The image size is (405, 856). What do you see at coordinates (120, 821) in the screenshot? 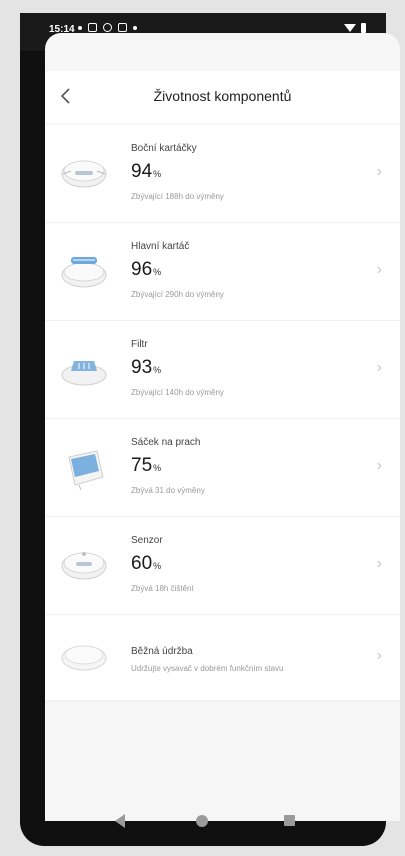
I see `nav-back-icon` at bounding box center [120, 821].